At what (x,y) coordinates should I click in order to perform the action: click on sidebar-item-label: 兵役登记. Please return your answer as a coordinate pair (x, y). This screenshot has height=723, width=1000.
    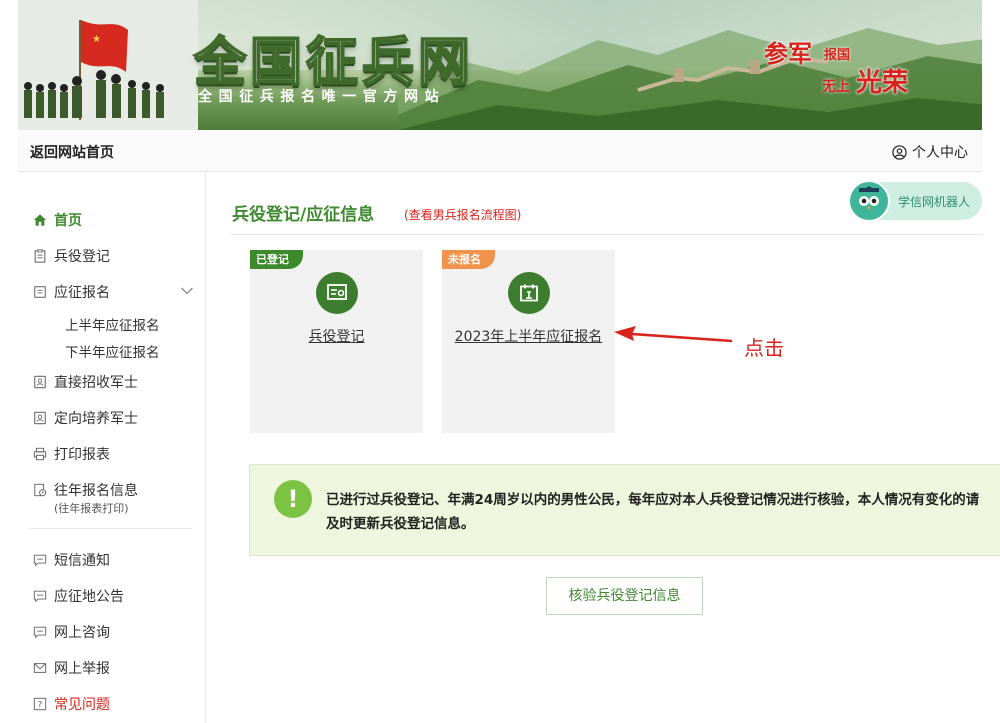
    Looking at the image, I should click on (82, 257).